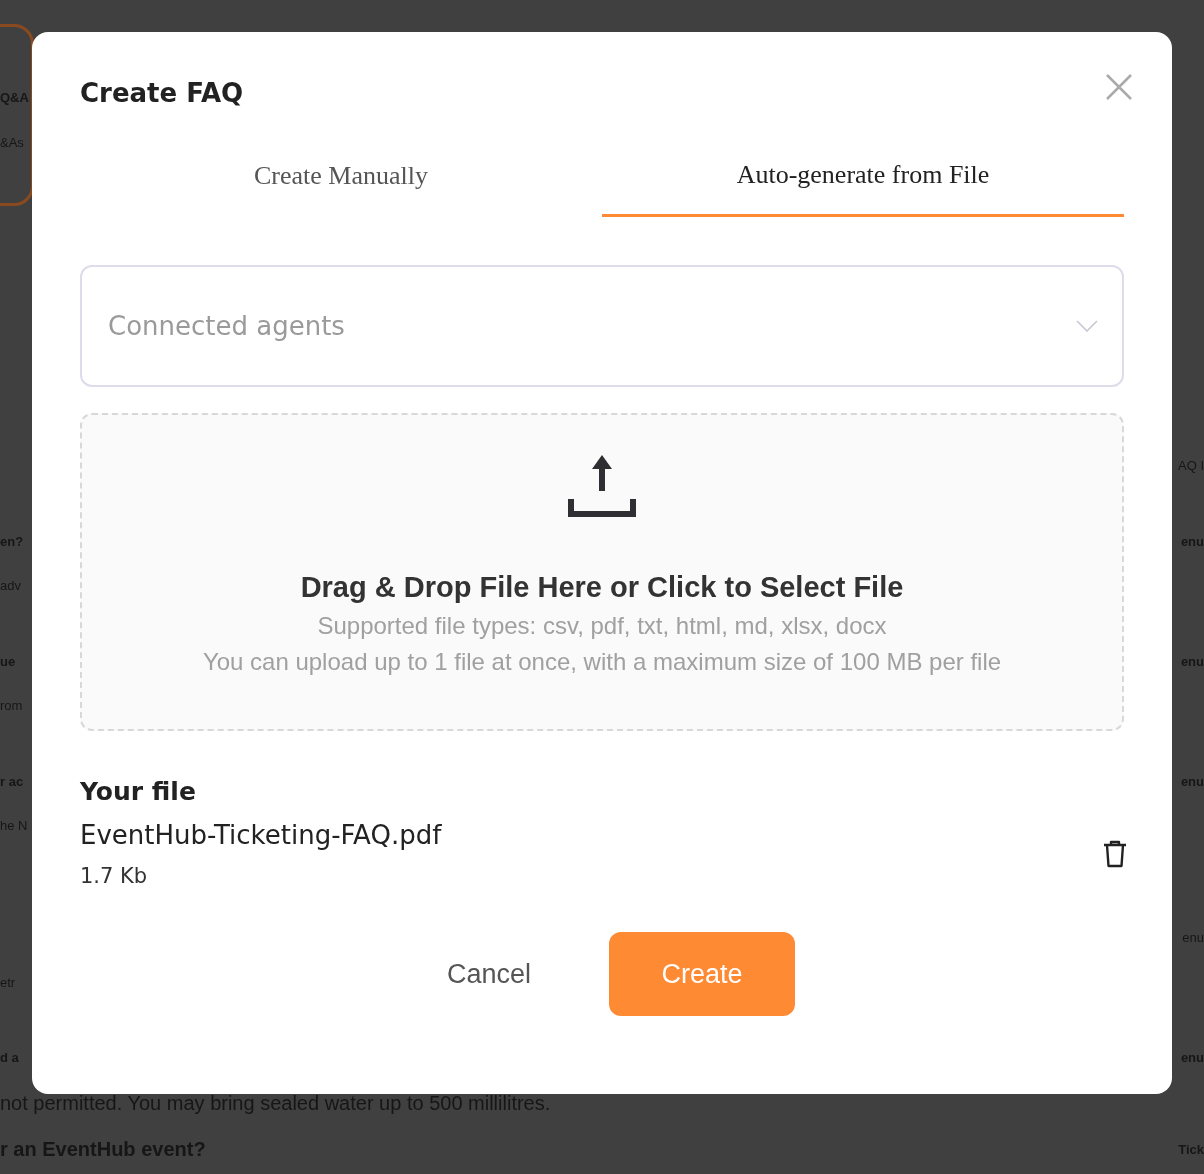  I want to click on delete-button, so click(1115, 854).